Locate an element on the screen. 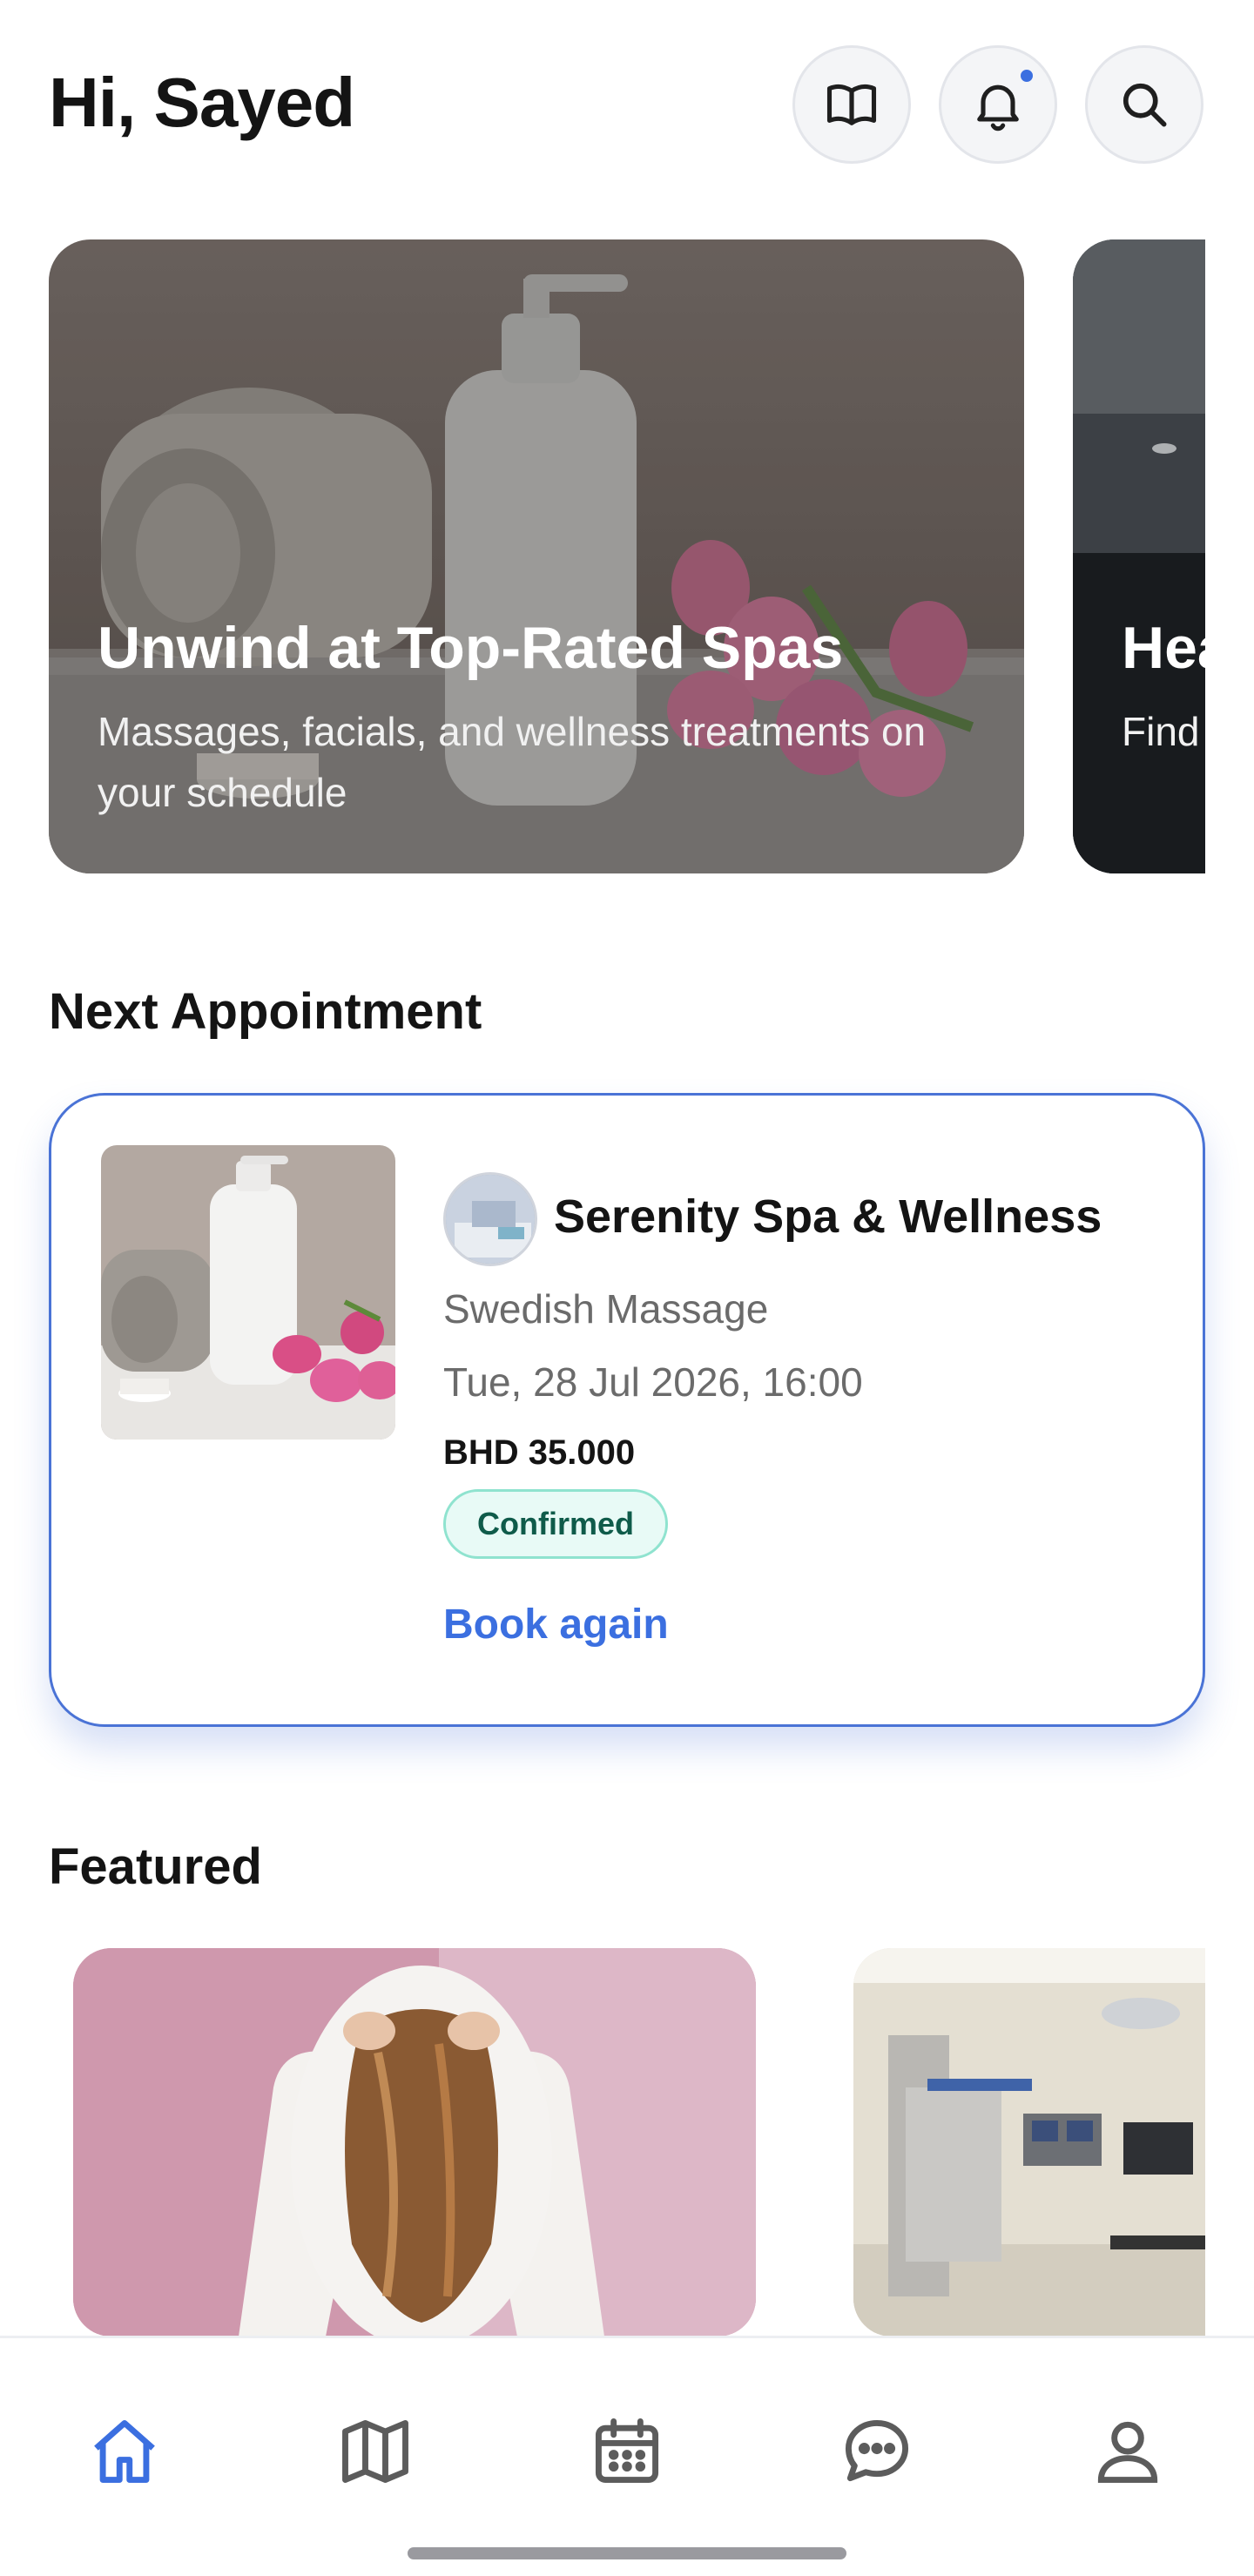  map-icon is located at coordinates (375, 2451).